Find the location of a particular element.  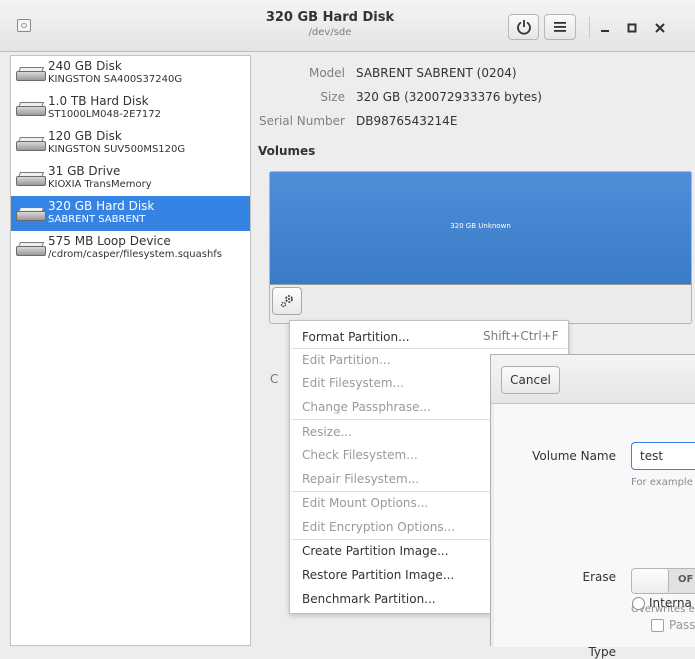

volume-name-input: test is located at coordinates (663, 456).